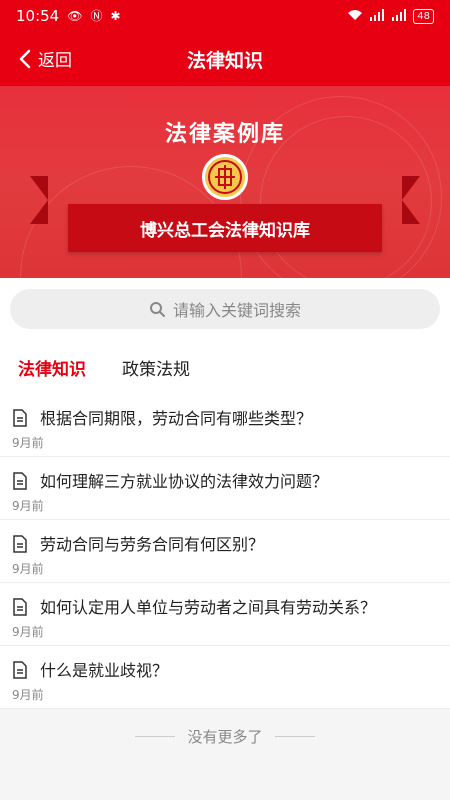  I want to click on wifi-icon, so click(355, 16).